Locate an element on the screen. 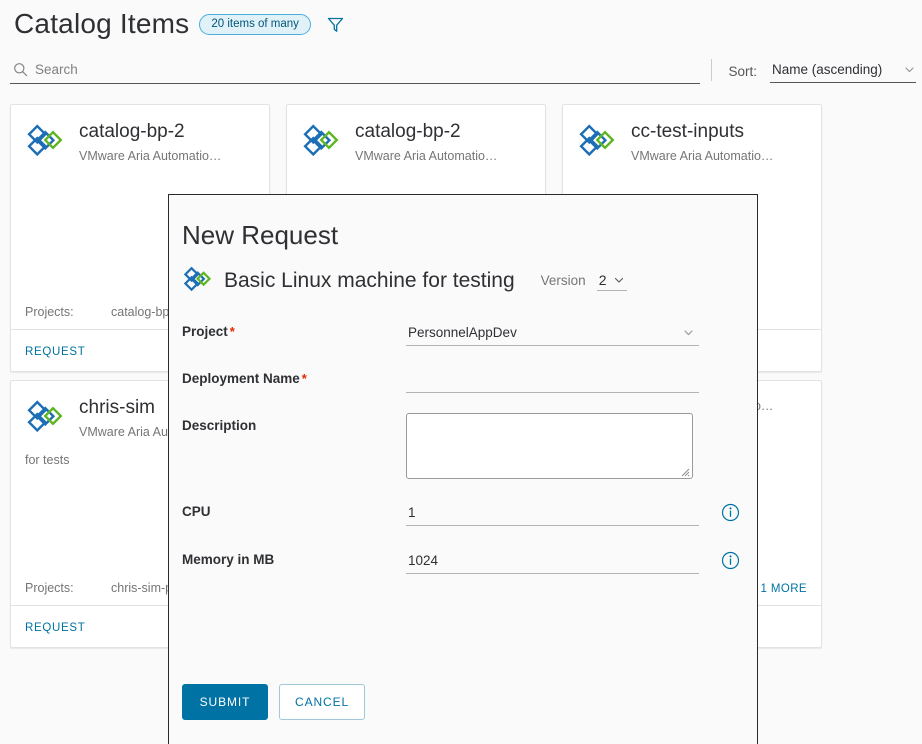  filter-icon is located at coordinates (336, 24).